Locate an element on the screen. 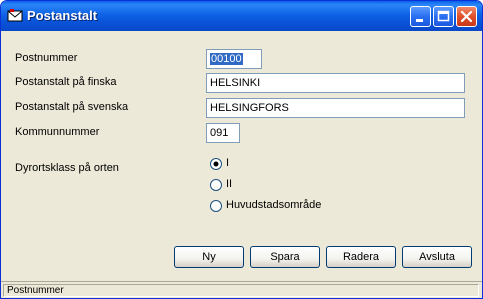 The height and width of the screenshot is (299, 483). radio-label-huvudstadsomrade: Huvudstadsområde is located at coordinates (274, 205).